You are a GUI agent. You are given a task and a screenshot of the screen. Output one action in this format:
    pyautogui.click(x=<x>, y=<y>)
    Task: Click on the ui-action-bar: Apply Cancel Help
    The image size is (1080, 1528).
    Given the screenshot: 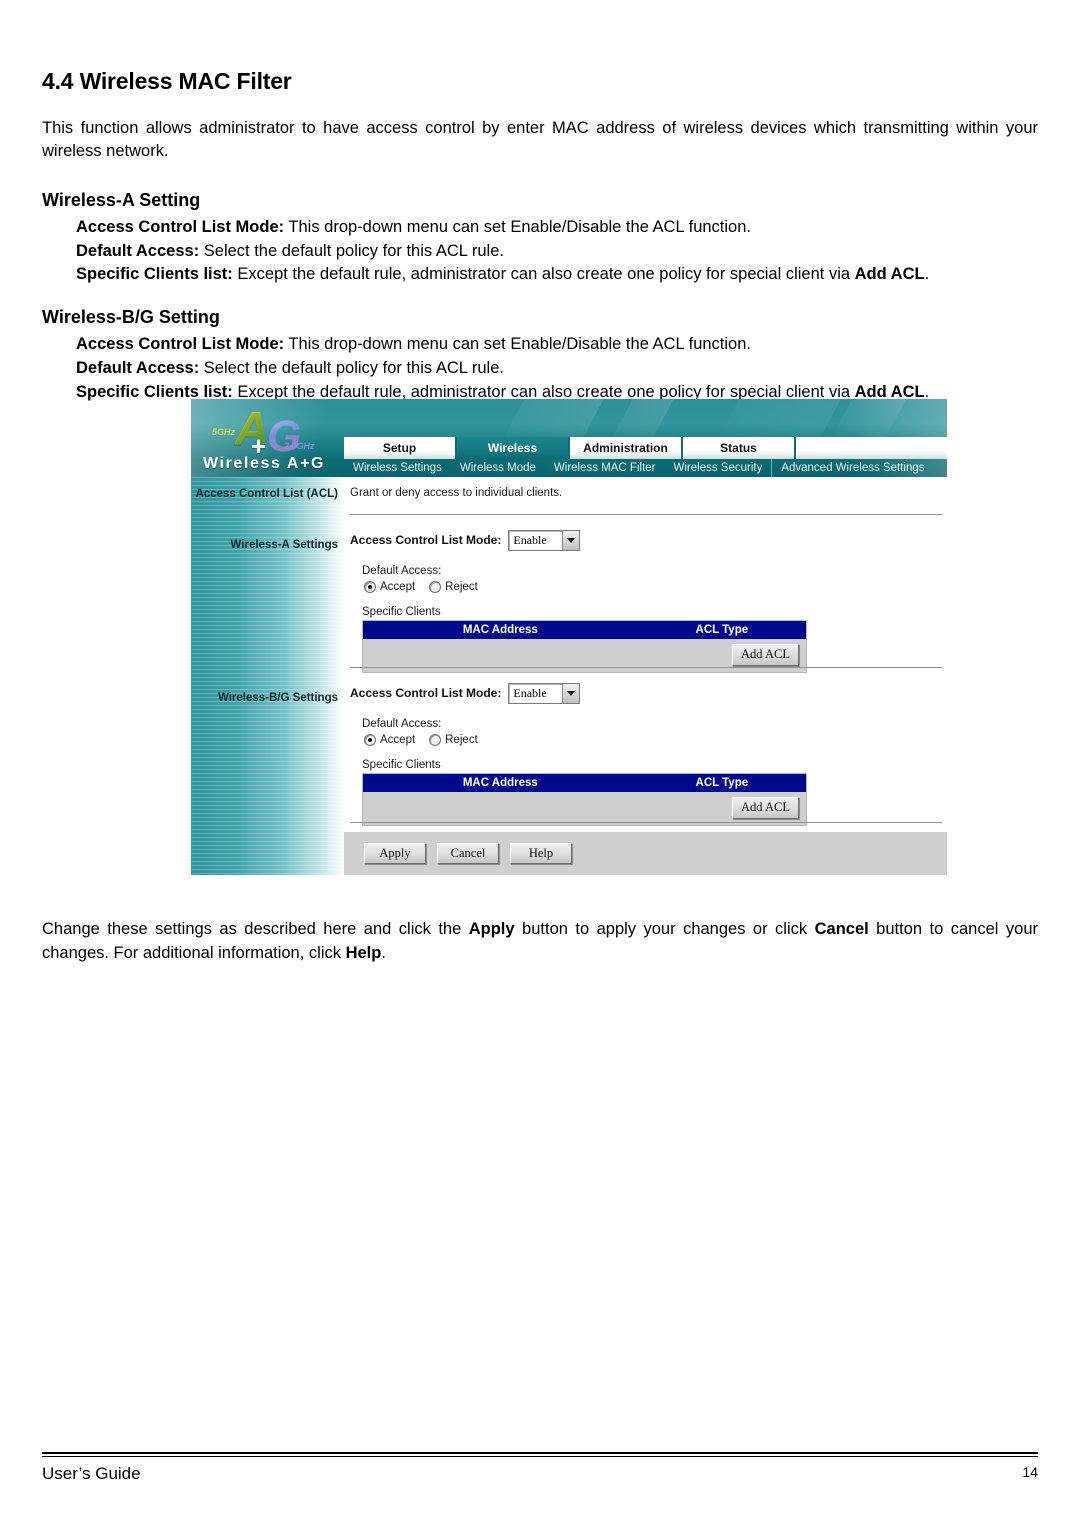 What is the action you would take?
    pyautogui.click(x=645, y=853)
    